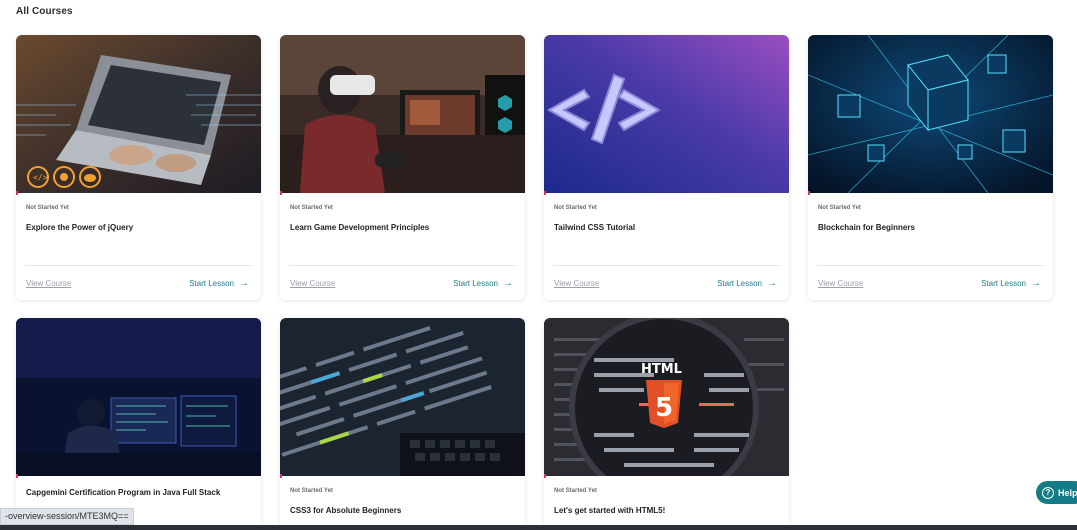 This screenshot has width=1077, height=530. I want to click on html5-shield-number: 5, so click(664, 408).